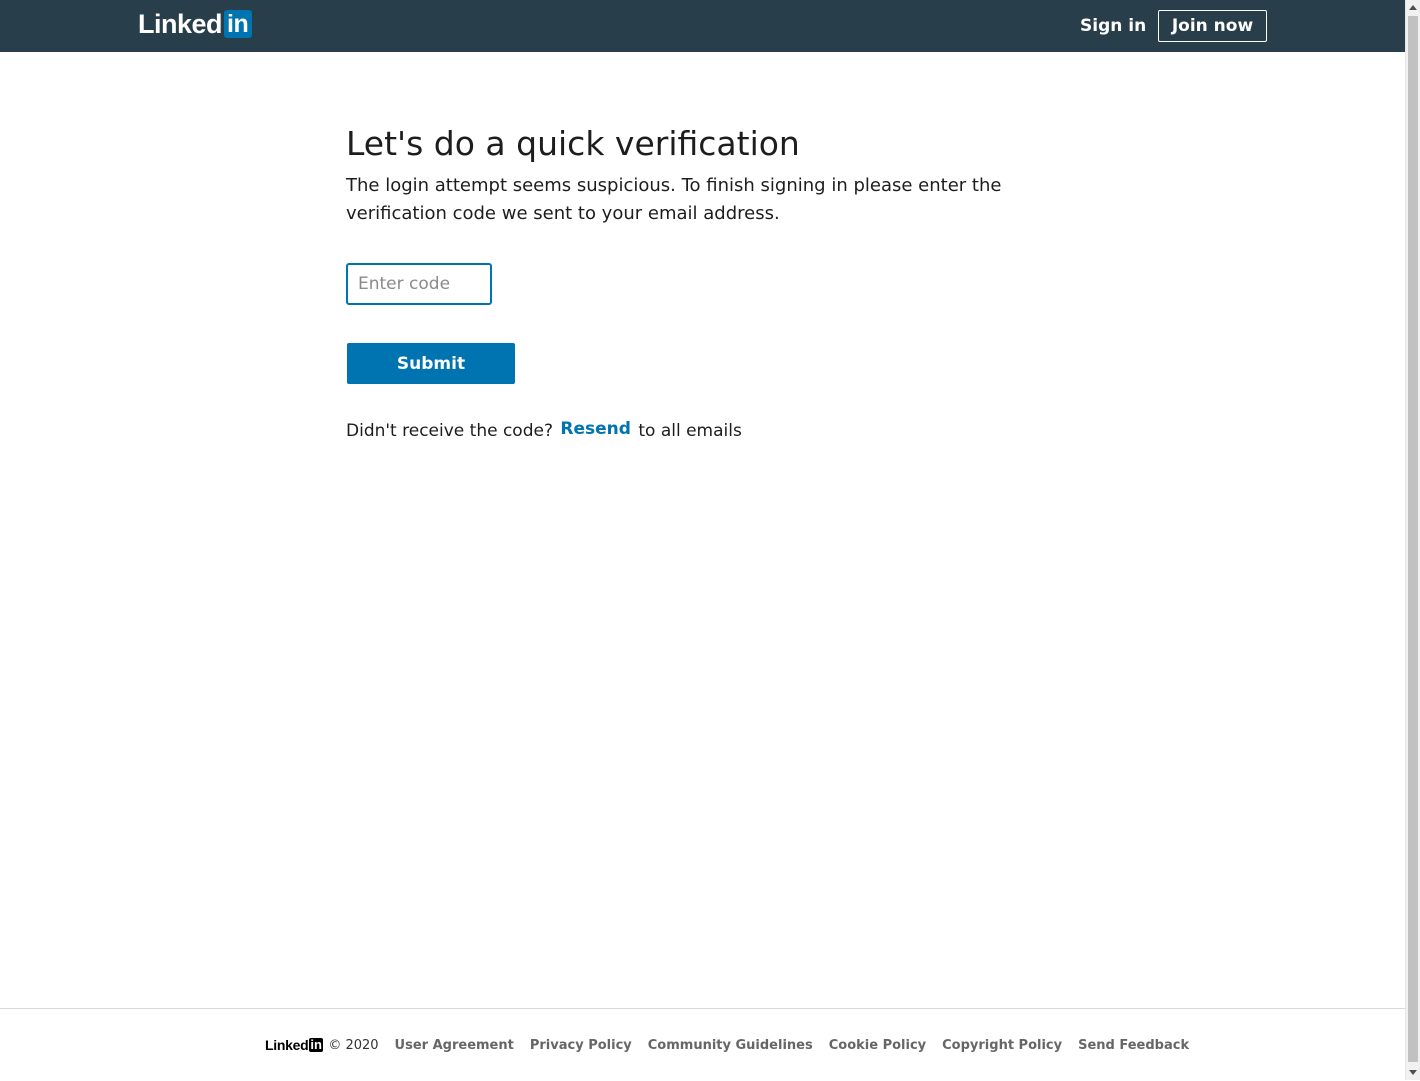 The height and width of the screenshot is (1081, 1420). I want to click on footer-link-copyright-policy: Copyright Policy, so click(1002, 1045).